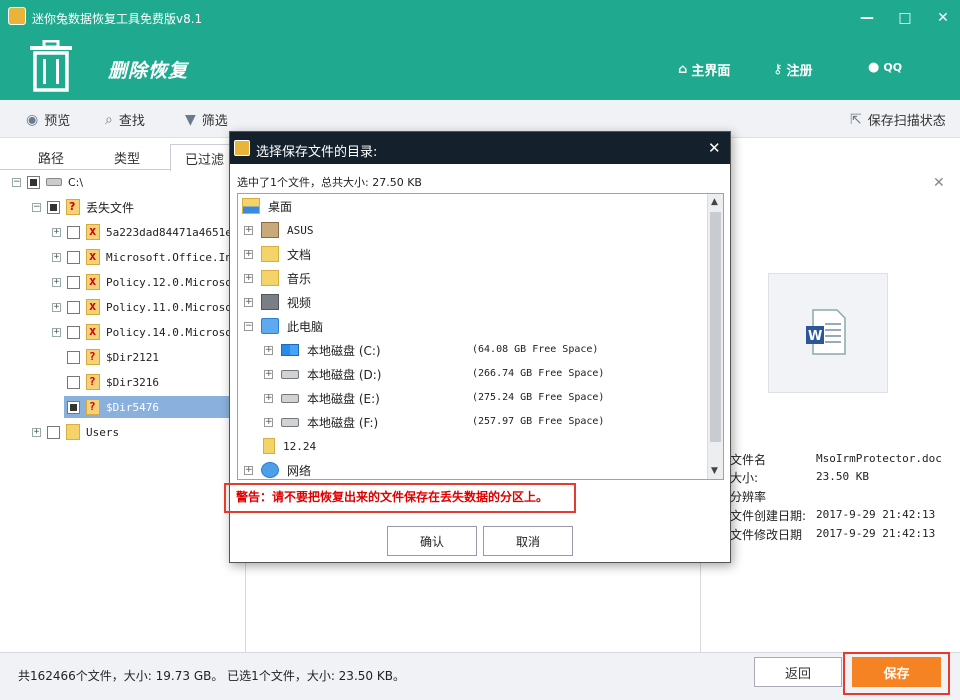  I want to click on vertical-scrollbar: ▲ ▼, so click(715, 336).